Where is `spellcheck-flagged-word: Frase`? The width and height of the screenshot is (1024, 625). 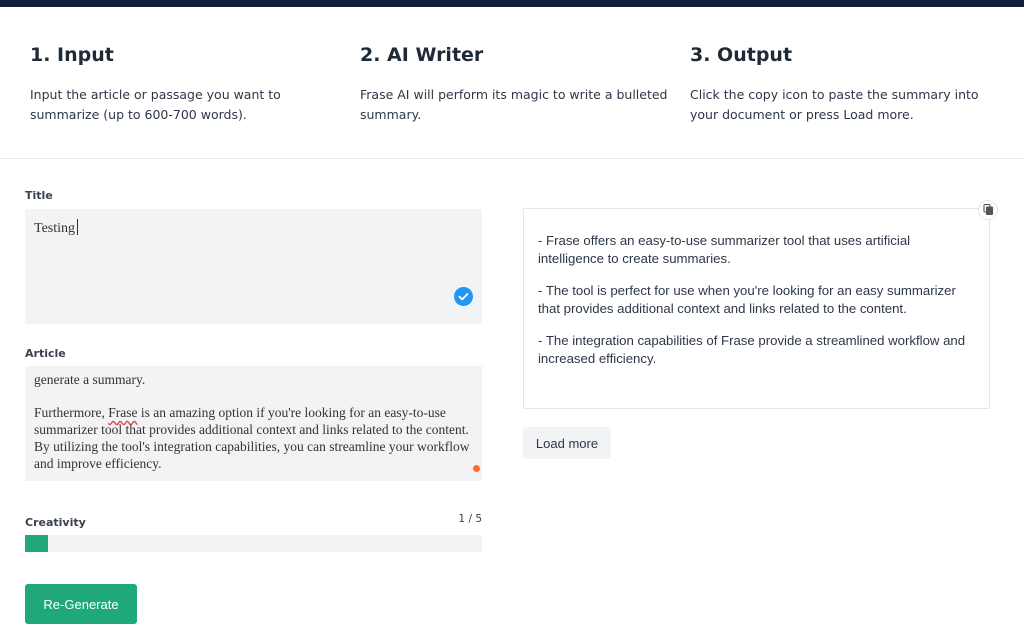 spellcheck-flagged-word: Frase is located at coordinates (122, 412).